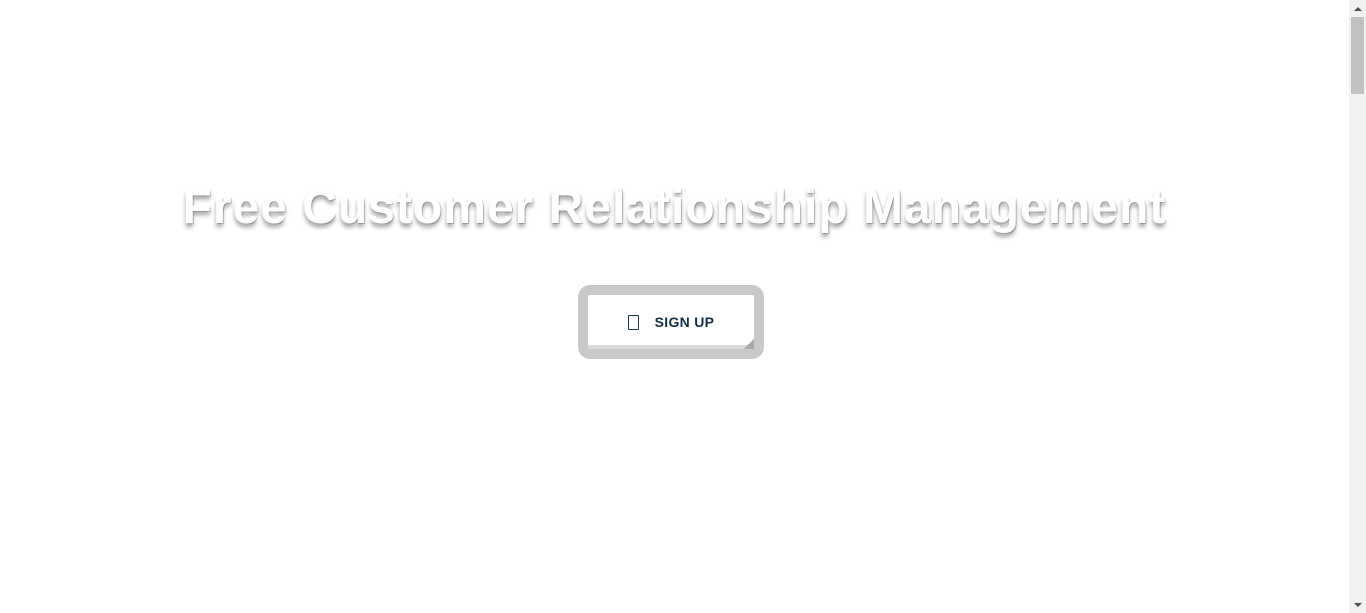 Image resolution: width=1366 pixels, height=613 pixels. I want to click on scroll-down-arrow, so click(1357, 604).